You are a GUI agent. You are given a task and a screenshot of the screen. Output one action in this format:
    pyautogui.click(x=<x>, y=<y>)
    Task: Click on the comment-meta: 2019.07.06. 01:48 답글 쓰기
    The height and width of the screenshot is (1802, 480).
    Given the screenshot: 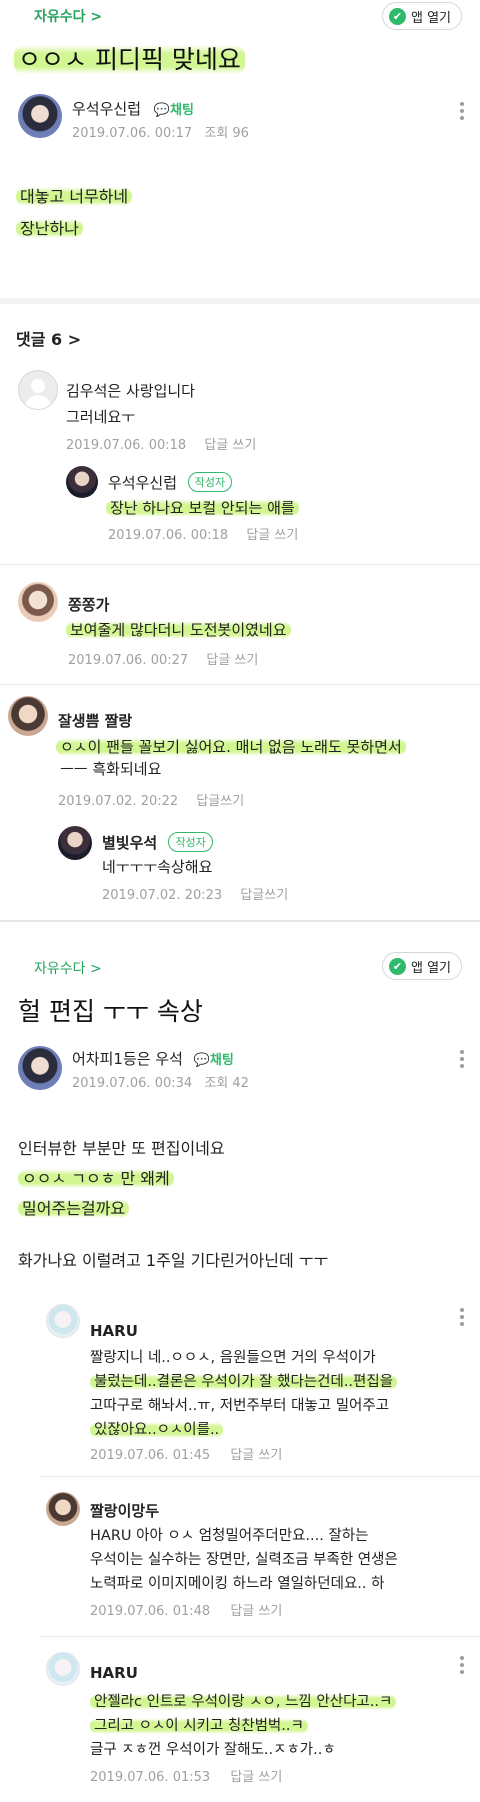 What is the action you would take?
    pyautogui.click(x=186, y=1609)
    